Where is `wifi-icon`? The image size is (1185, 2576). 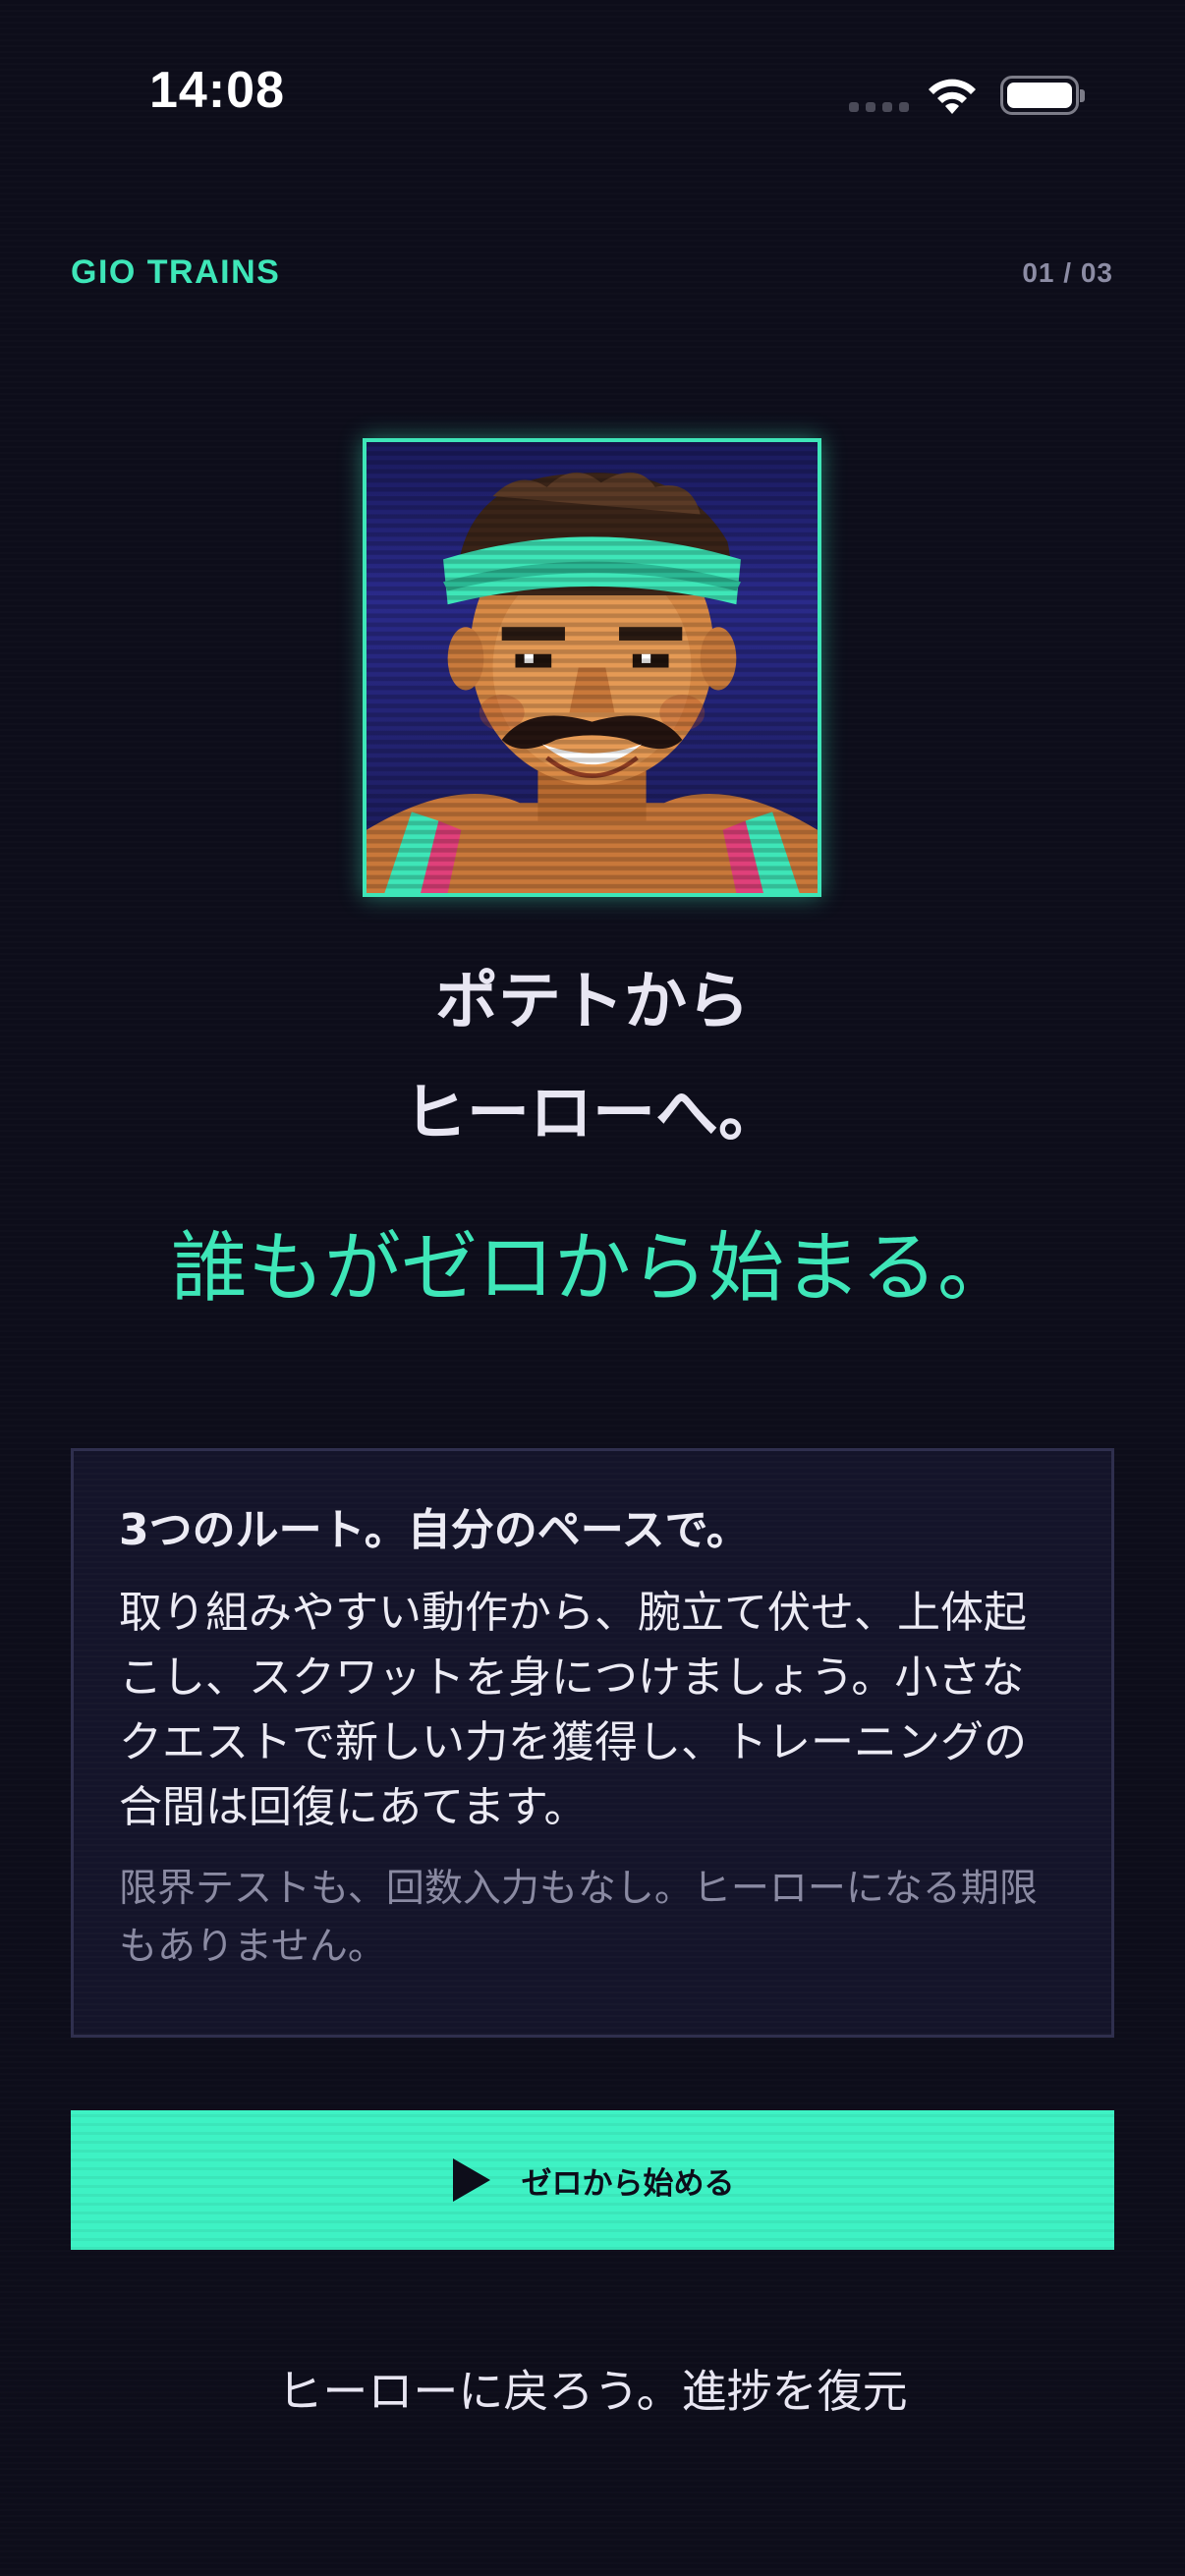
wifi-icon is located at coordinates (953, 96).